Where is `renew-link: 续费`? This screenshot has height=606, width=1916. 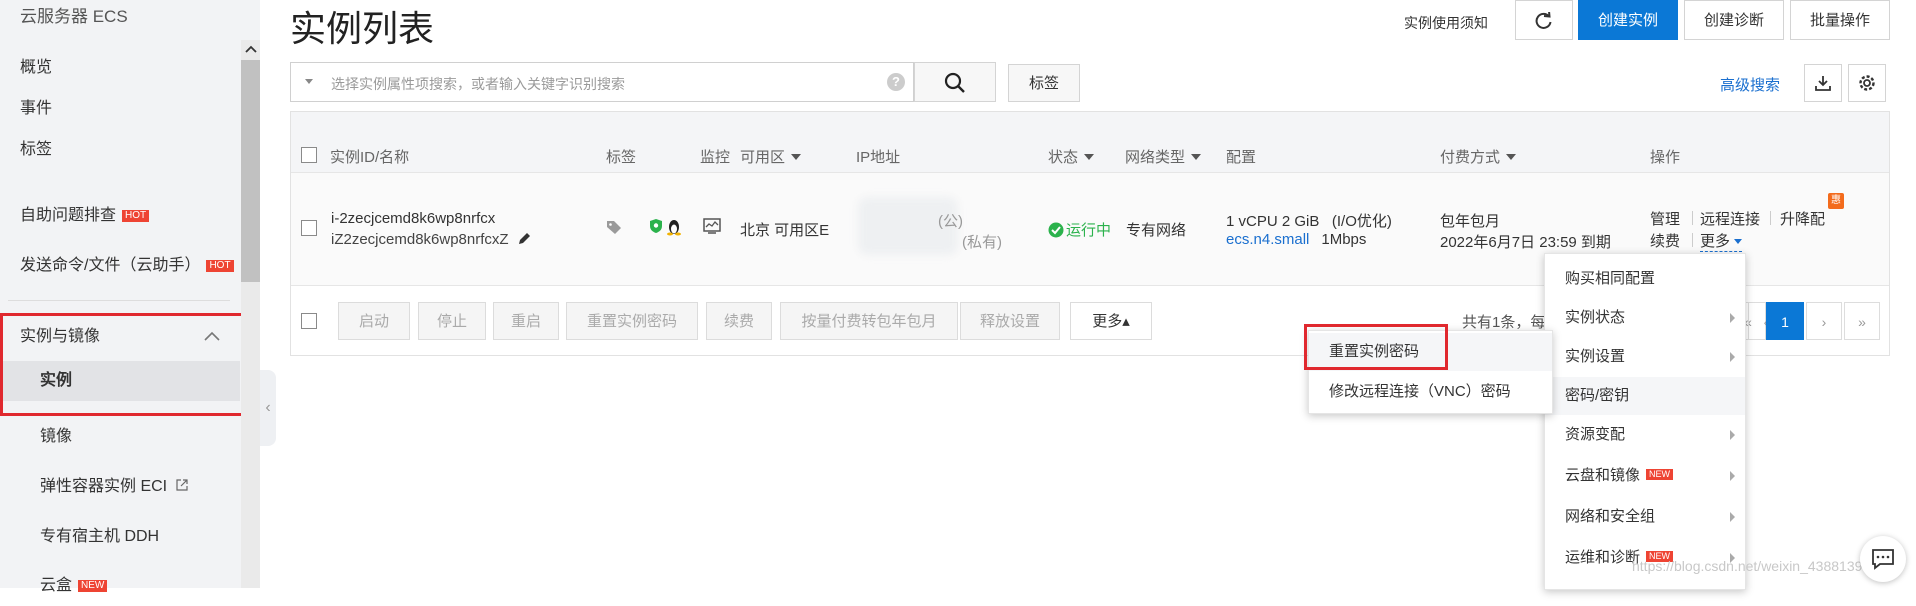 renew-link: 续费 is located at coordinates (1665, 240).